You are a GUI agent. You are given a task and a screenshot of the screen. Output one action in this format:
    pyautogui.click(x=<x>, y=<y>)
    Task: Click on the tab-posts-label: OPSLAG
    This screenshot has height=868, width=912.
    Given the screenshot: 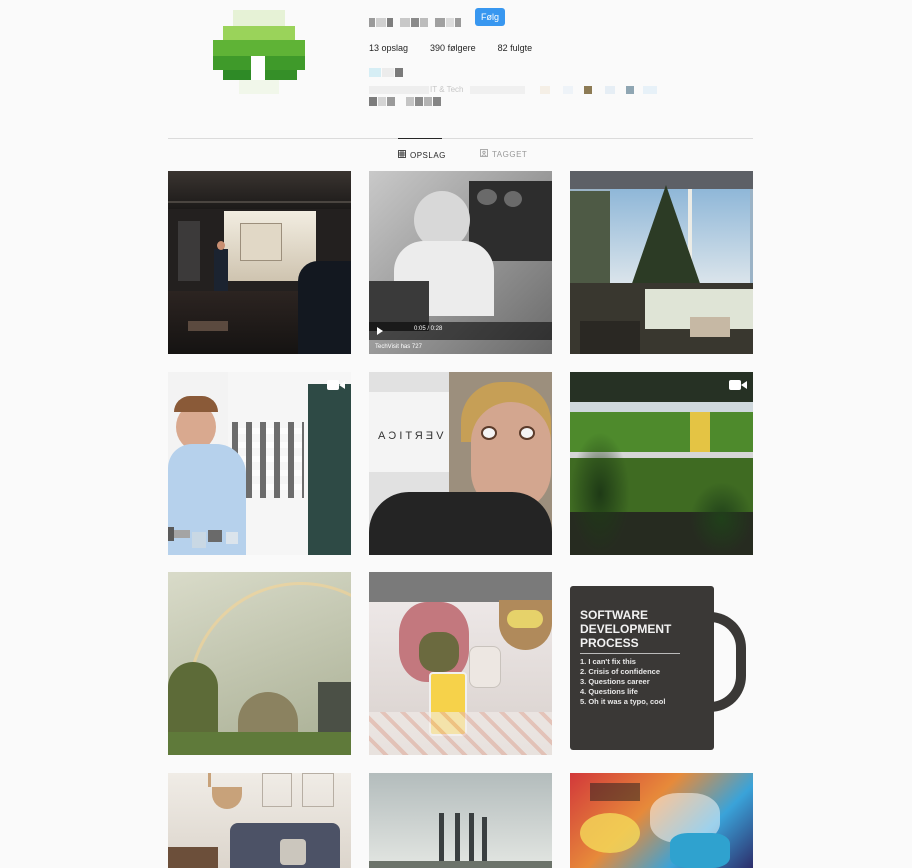 What is the action you would take?
    pyautogui.click(x=428, y=155)
    